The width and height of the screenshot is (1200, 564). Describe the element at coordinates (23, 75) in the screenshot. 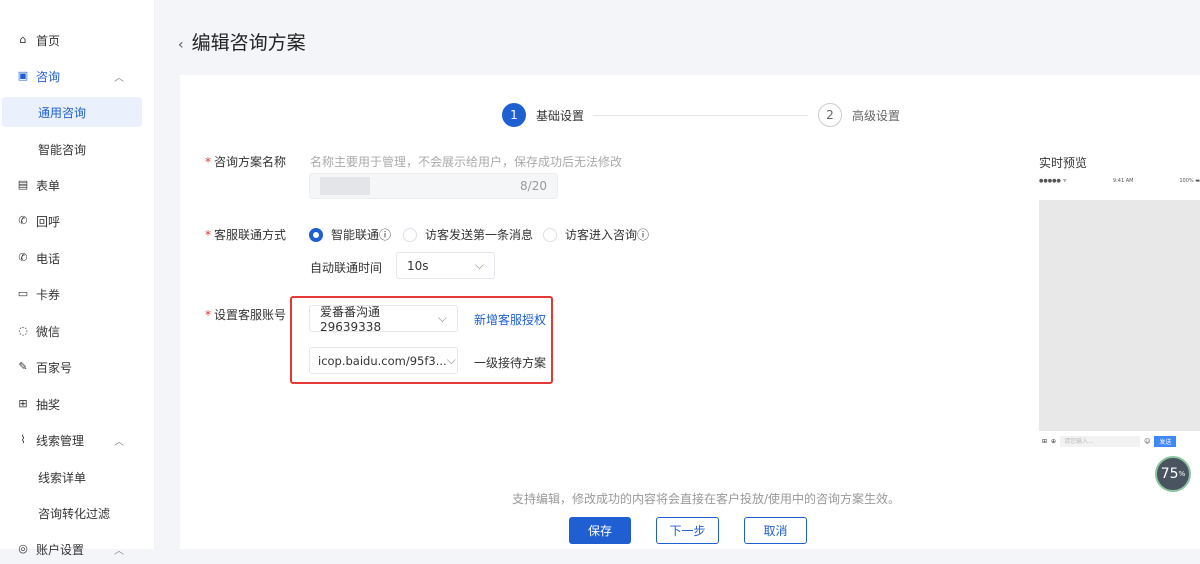

I see `chat-icon: ▣` at that location.